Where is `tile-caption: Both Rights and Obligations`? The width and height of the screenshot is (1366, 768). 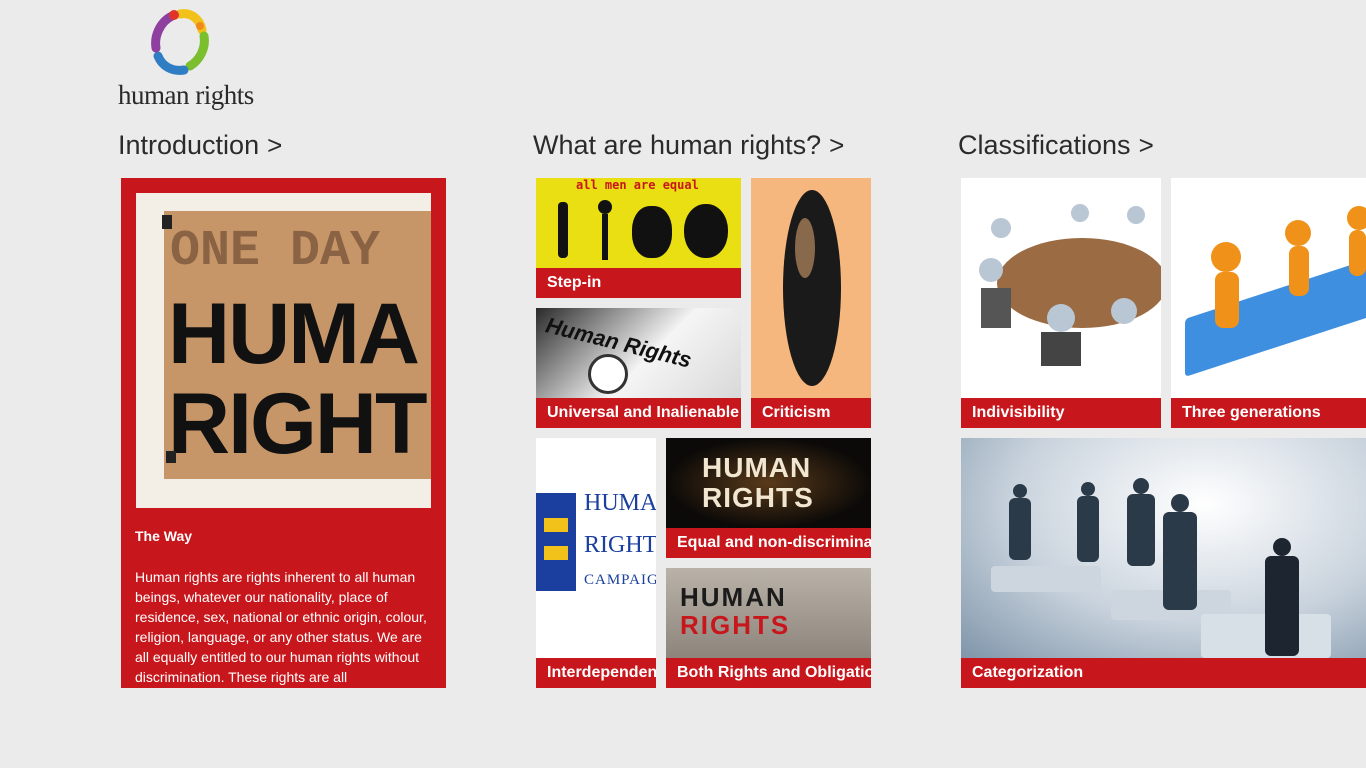
tile-caption: Both Rights and Obligations is located at coordinates (768, 673).